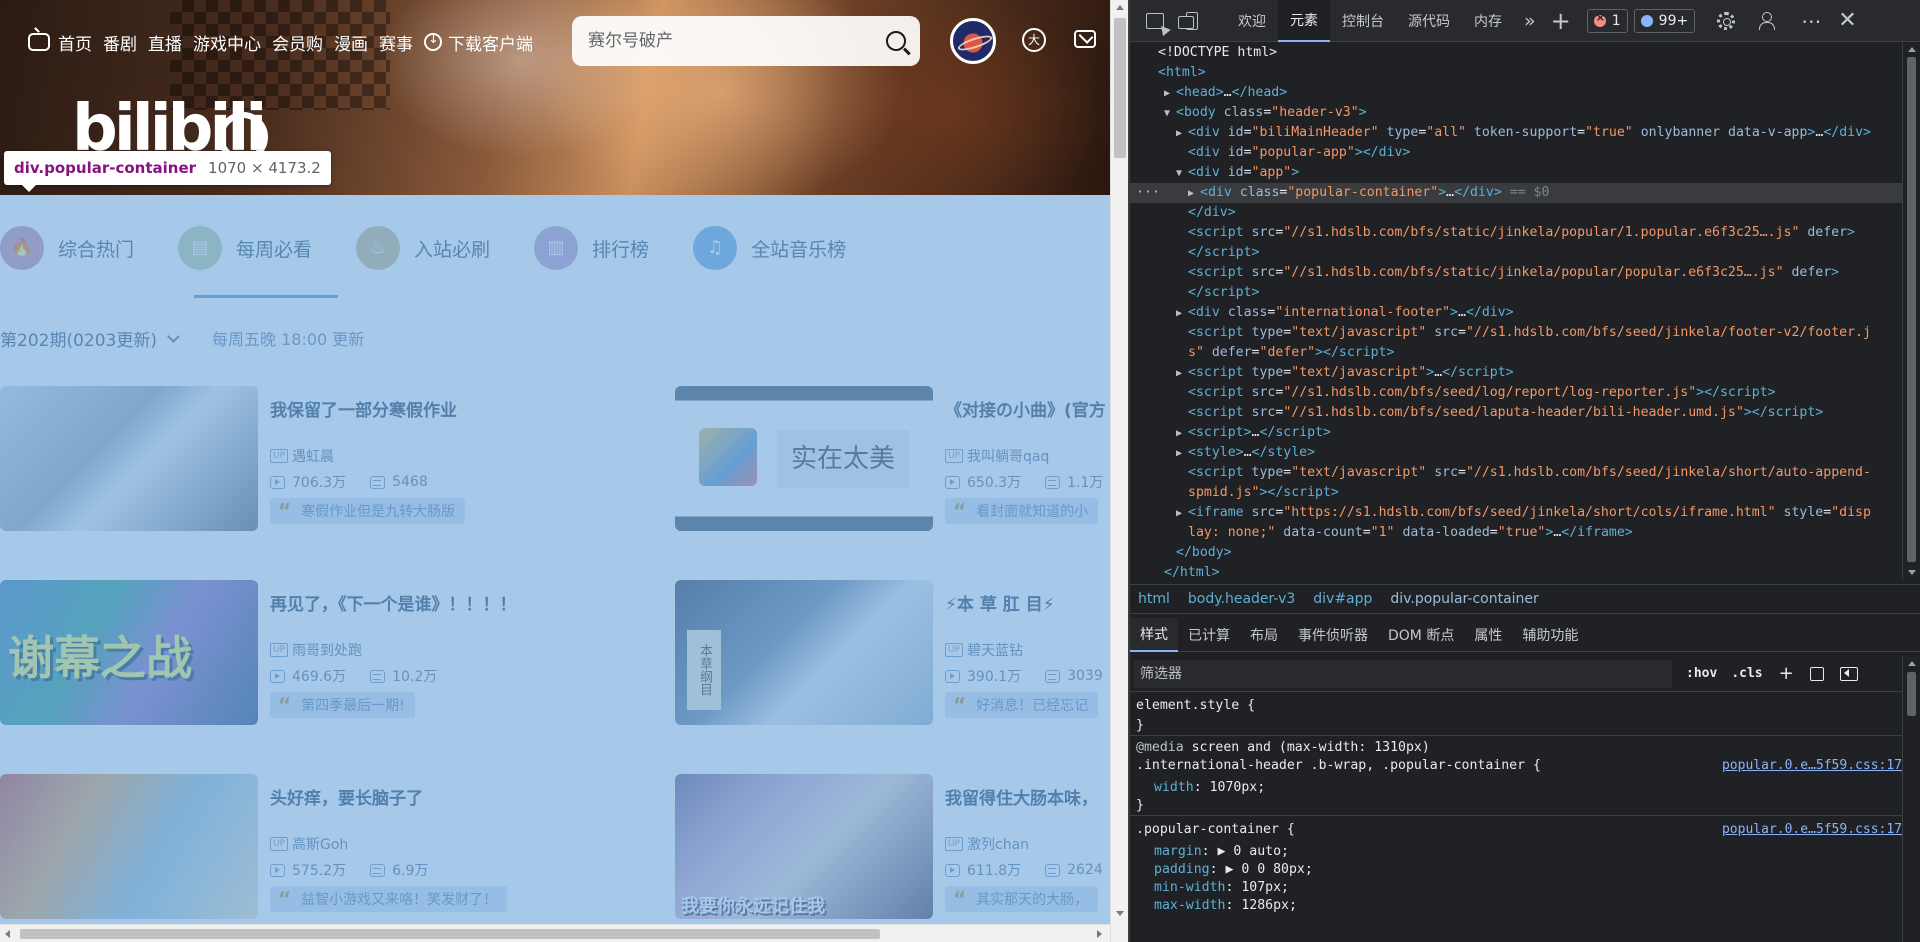 The width and height of the screenshot is (1920, 942). Describe the element at coordinates (1237, 173) in the screenshot. I see `dom-node: ▼ <div id="app">` at that location.